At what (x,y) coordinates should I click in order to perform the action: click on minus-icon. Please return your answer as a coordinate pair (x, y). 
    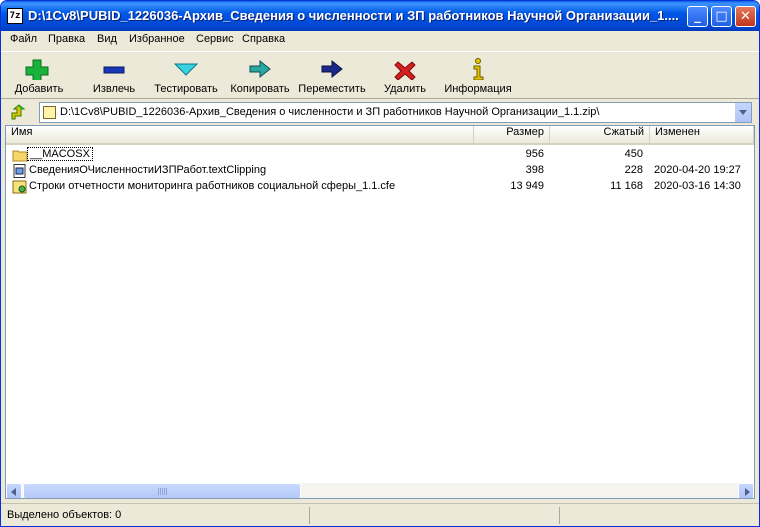
    Looking at the image, I should click on (114, 70).